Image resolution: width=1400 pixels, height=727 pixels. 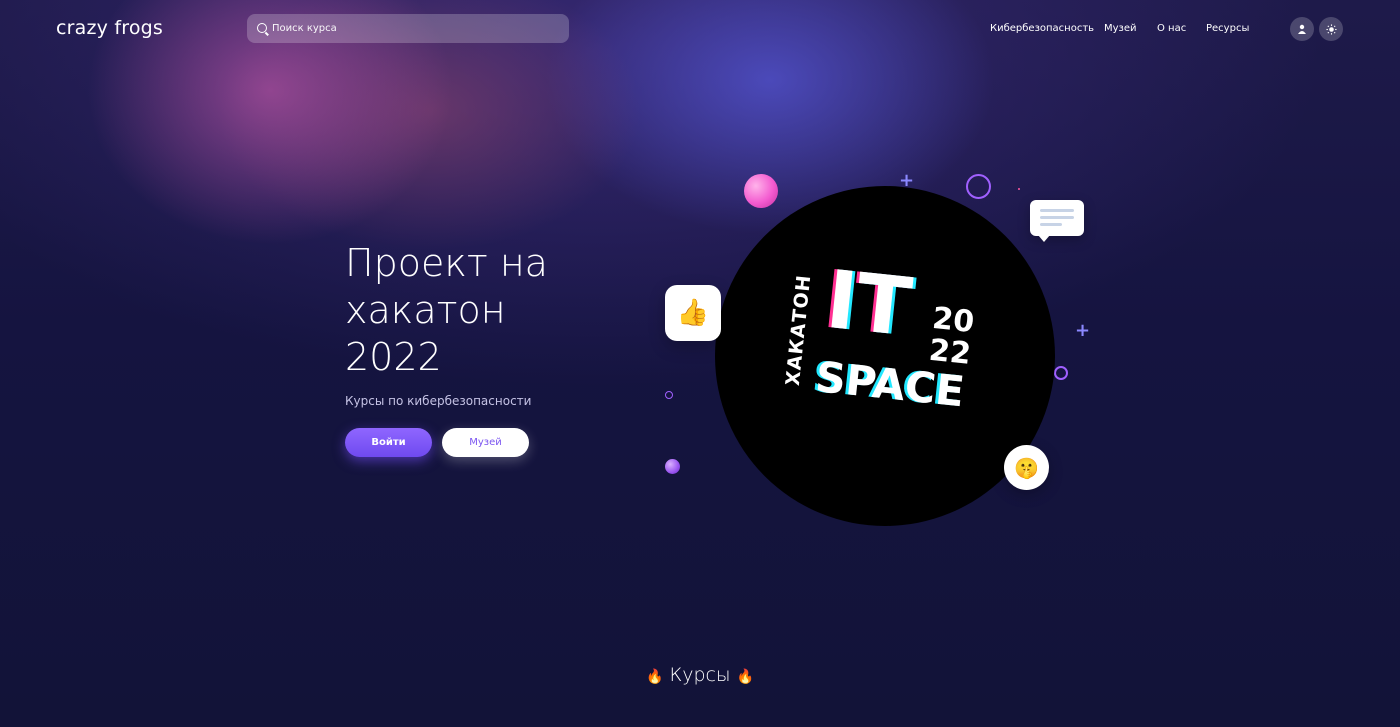 I want to click on user-icon, so click(x=1302, y=29).